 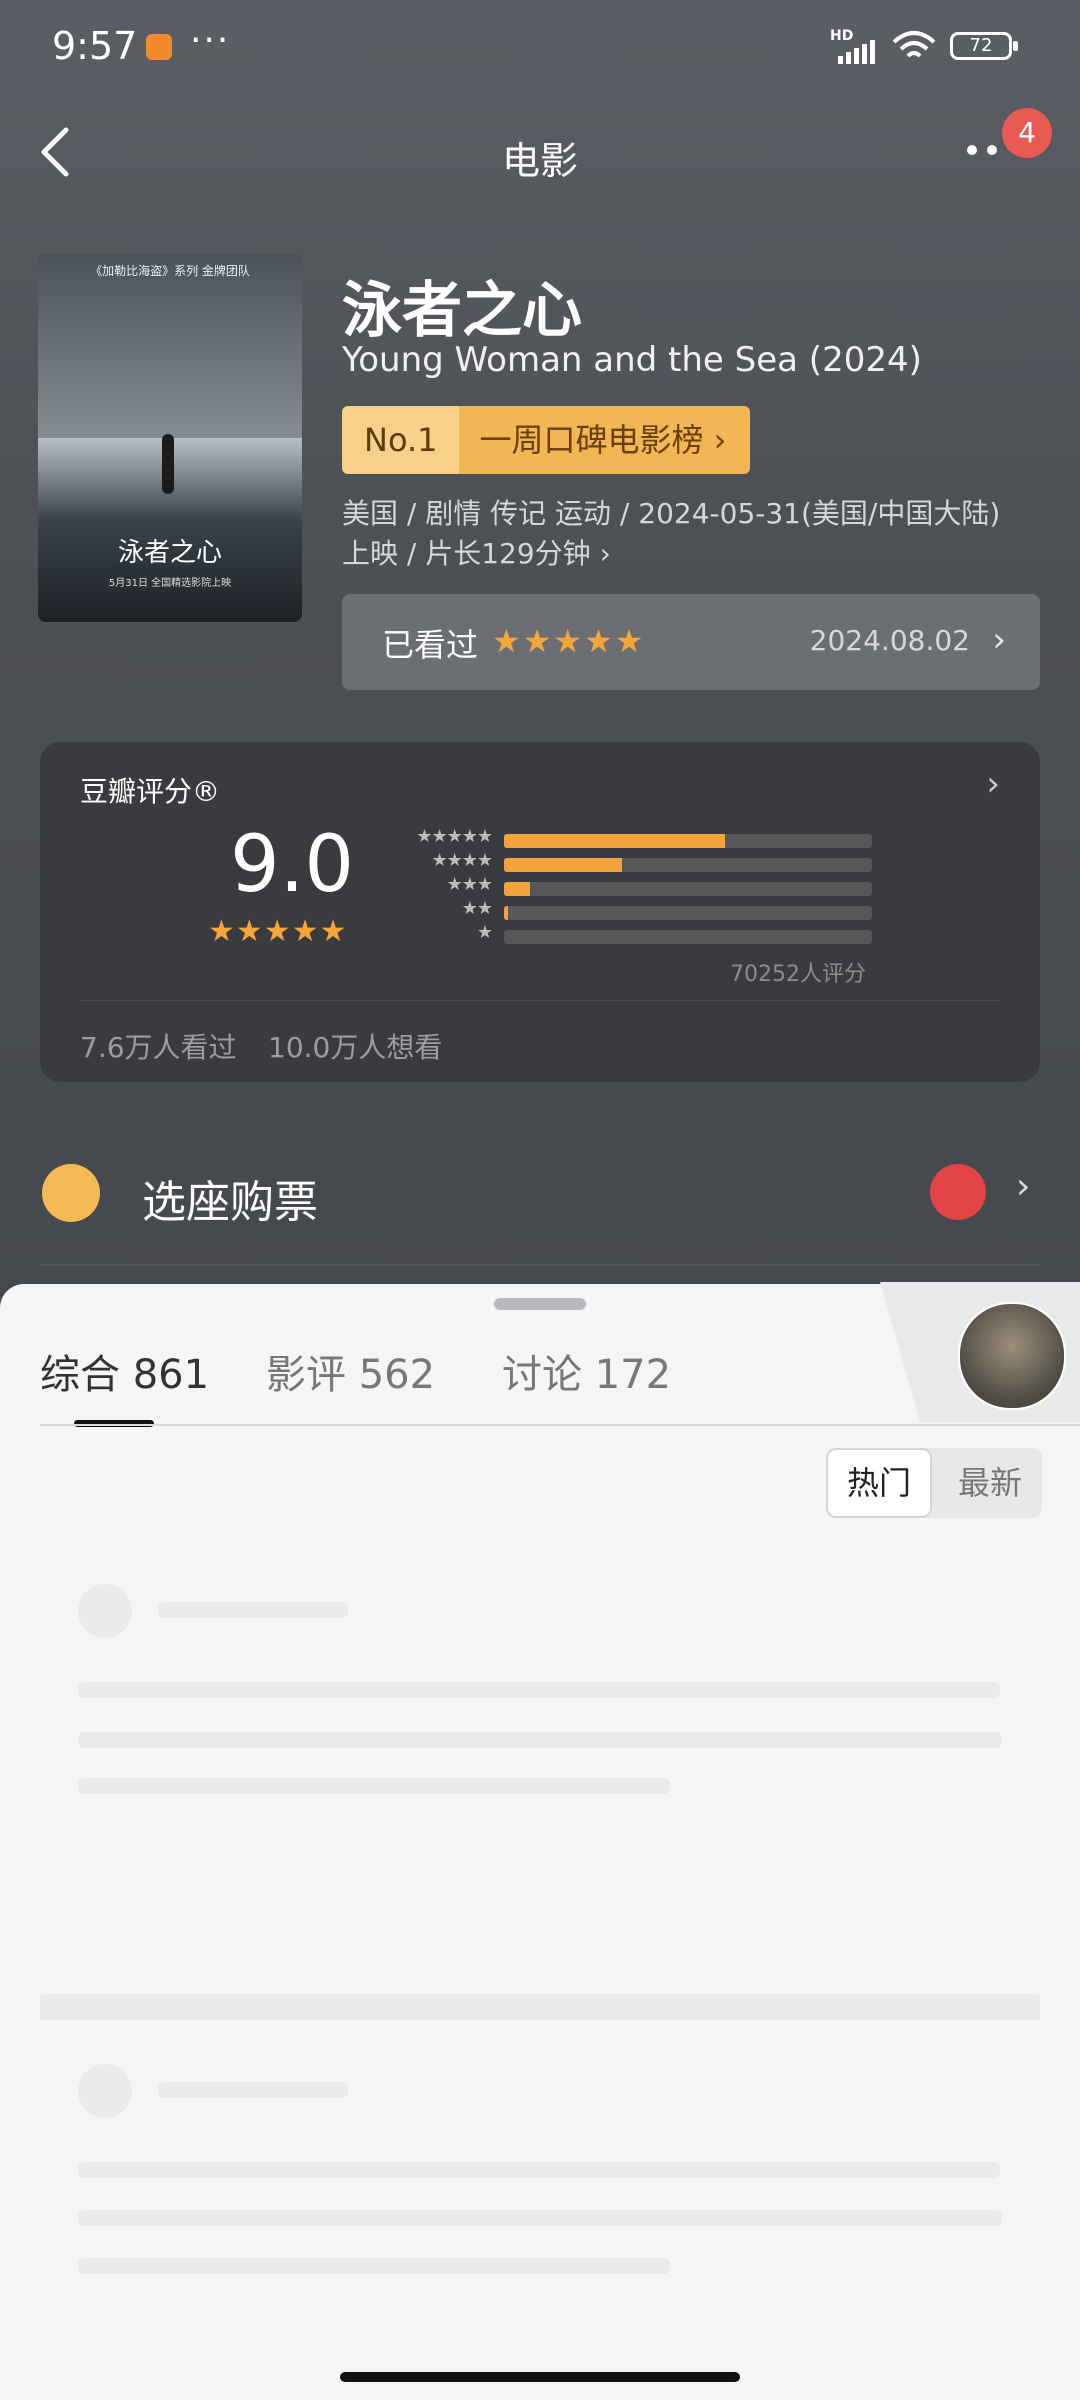 What do you see at coordinates (934, 1483) in the screenshot?
I see `sort-toggle: 热门 最新` at bounding box center [934, 1483].